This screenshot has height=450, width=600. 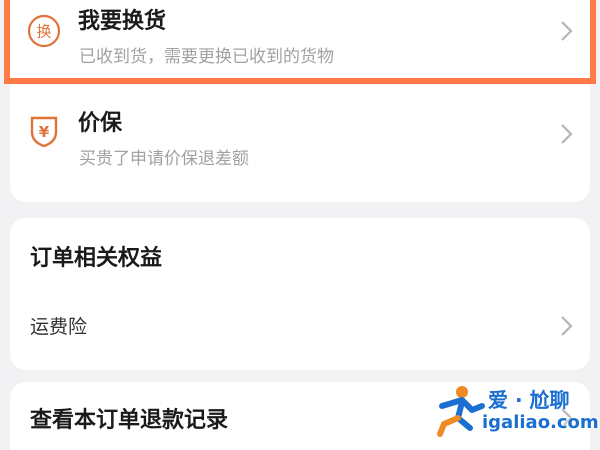 I want to click on refund-records-title: 查看本订单退款记录, so click(x=129, y=420).